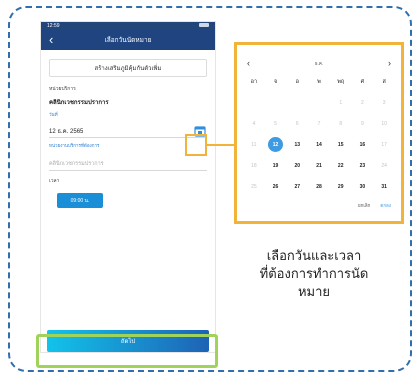 This screenshot has width=420, height=378. Describe the element at coordinates (220, 145) in the screenshot. I see `highlight-connector` at that location.